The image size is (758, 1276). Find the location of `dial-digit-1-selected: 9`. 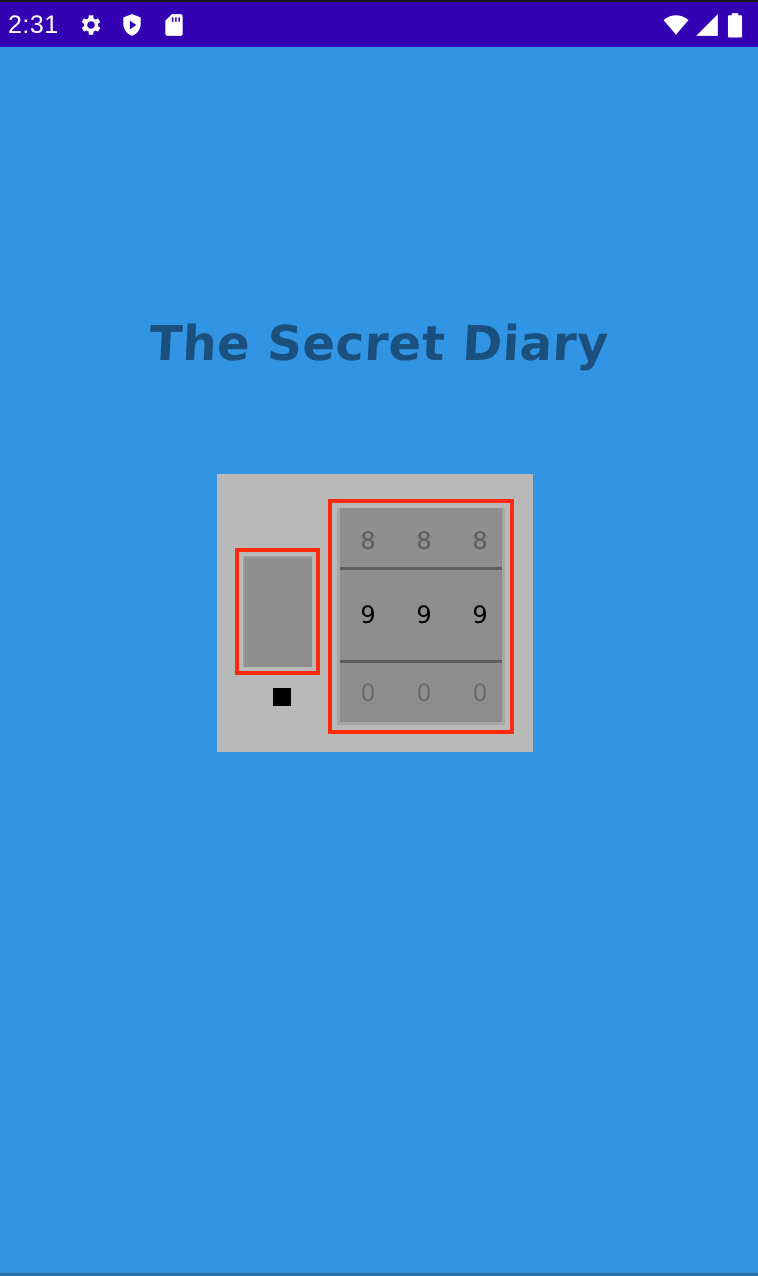

dial-digit-1-selected: 9 is located at coordinates (368, 615).